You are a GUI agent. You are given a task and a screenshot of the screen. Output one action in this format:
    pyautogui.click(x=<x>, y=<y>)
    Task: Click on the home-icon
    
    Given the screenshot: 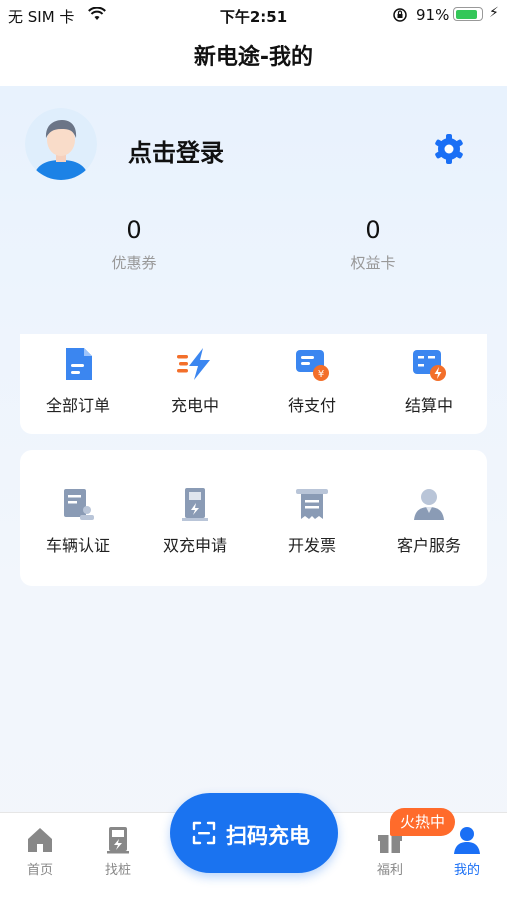 What is the action you would take?
    pyautogui.click(x=40, y=840)
    